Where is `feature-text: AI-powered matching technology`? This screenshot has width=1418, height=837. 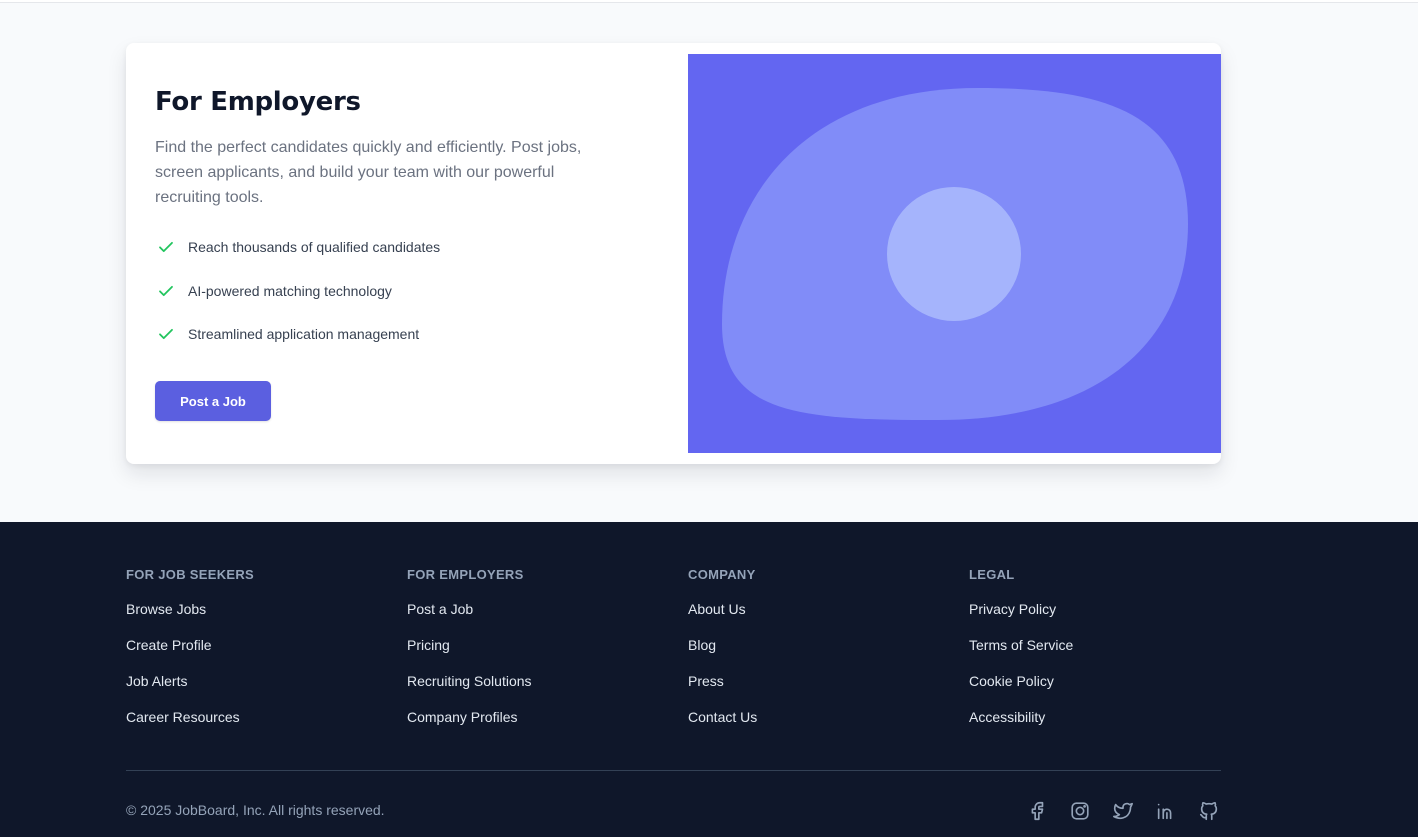
feature-text: AI-powered matching technology is located at coordinates (290, 290).